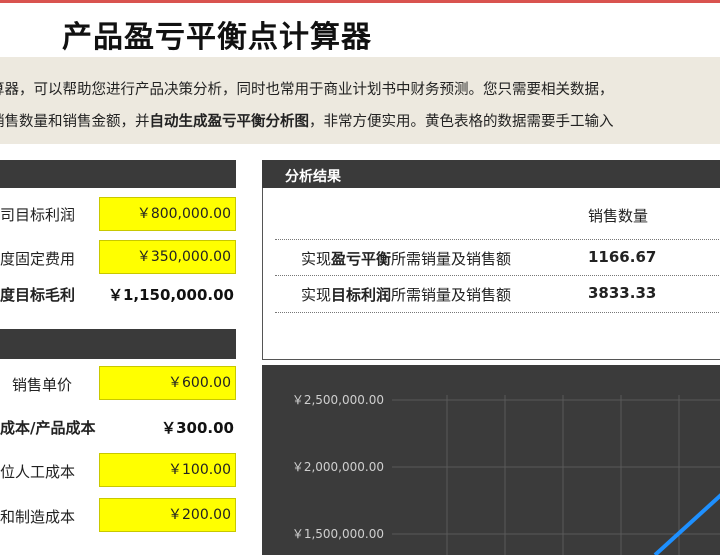 Image resolution: width=720 pixels, height=559 pixels. What do you see at coordinates (38, 215) in the screenshot?
I see `target-profit-label: 司目标利润` at bounding box center [38, 215].